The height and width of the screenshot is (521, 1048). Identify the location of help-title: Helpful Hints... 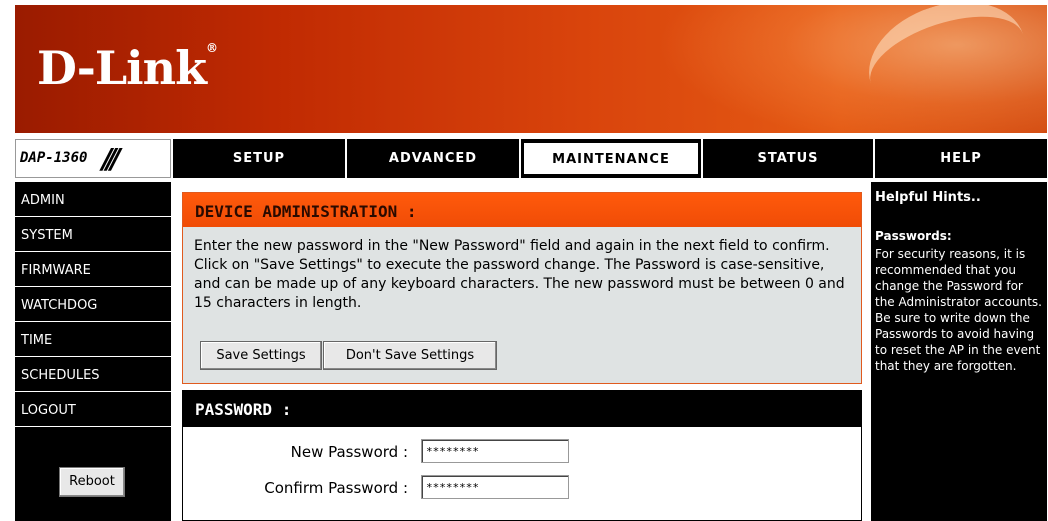
(928, 197).